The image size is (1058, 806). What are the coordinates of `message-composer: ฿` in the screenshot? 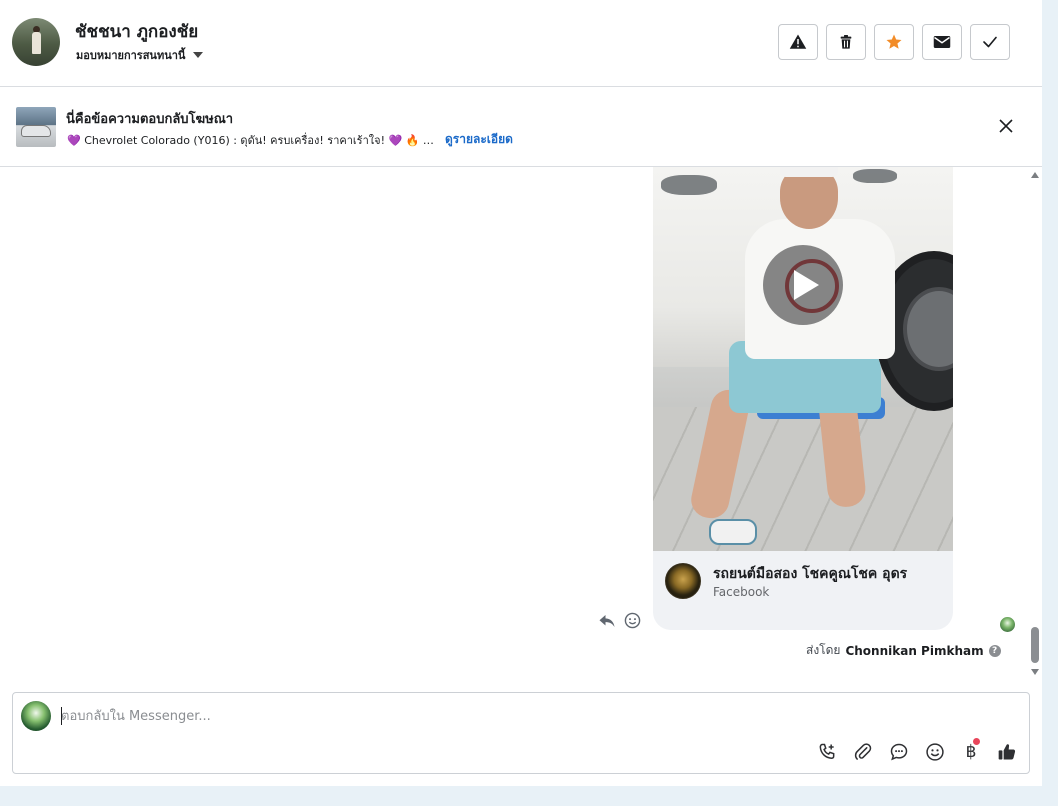 It's located at (521, 733).